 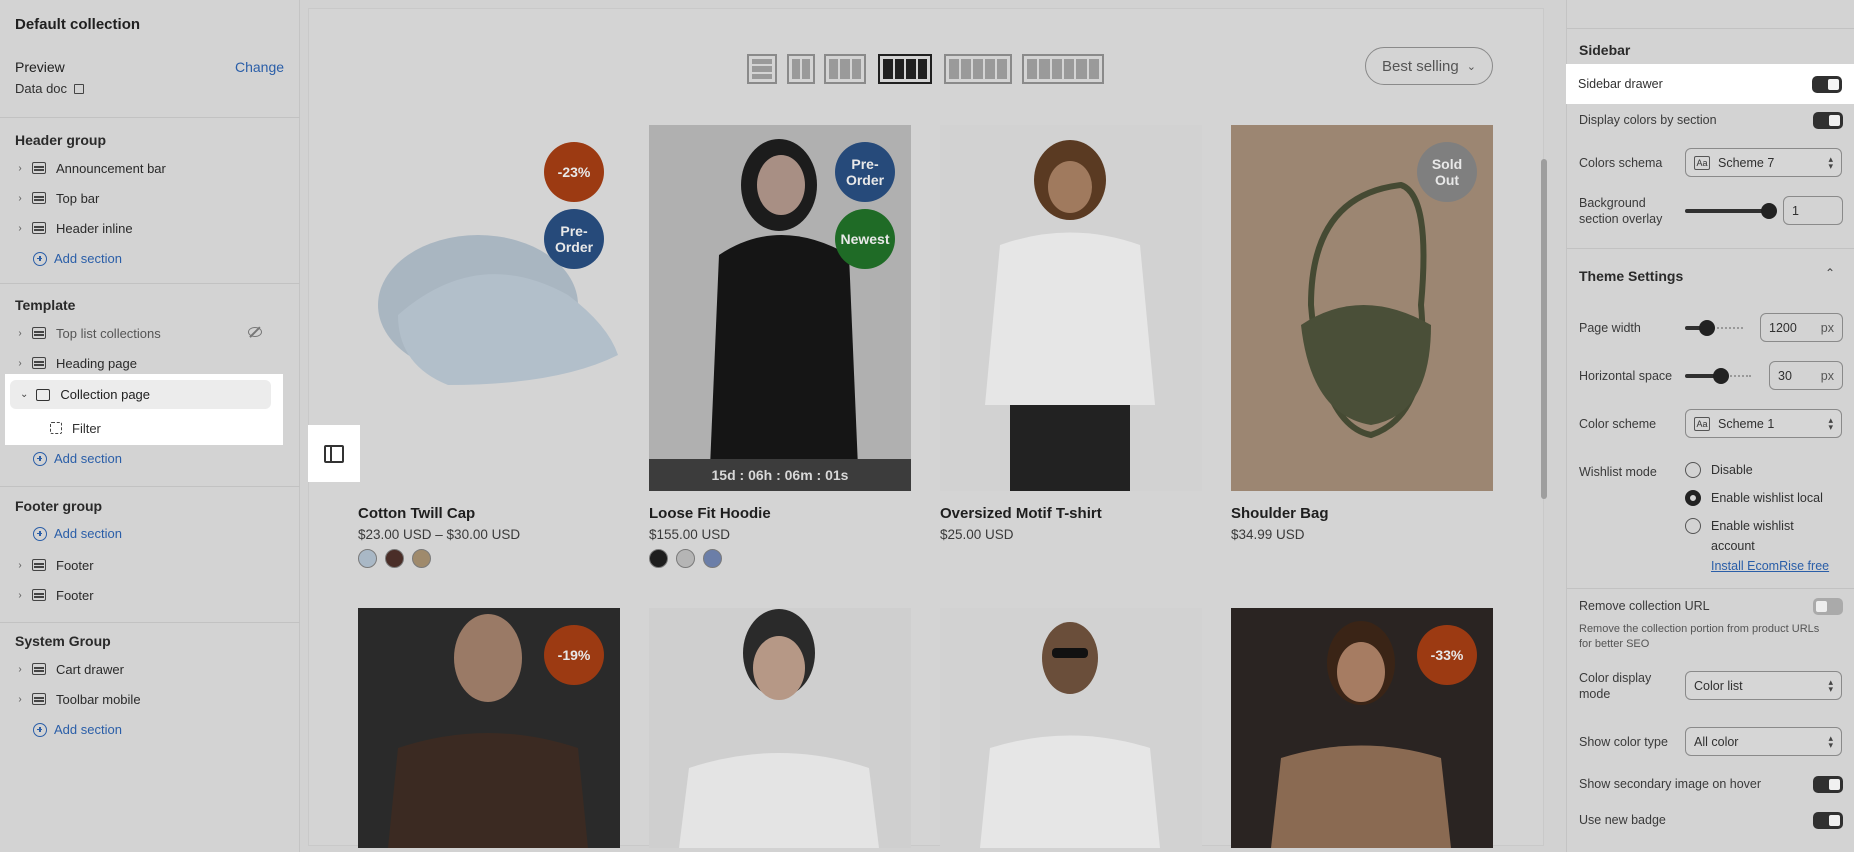 I want to click on chevron-up-icon: ⌃, so click(x=1830, y=273).